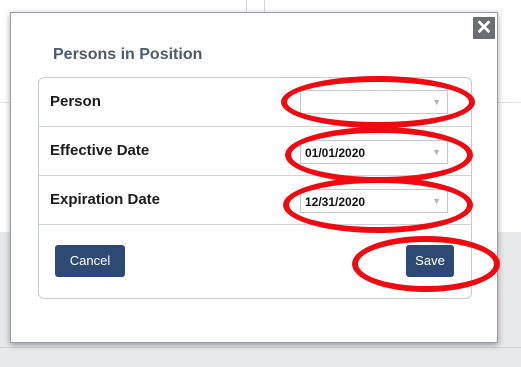  What do you see at coordinates (484, 28) in the screenshot?
I see `close-icon: ✕` at bounding box center [484, 28].